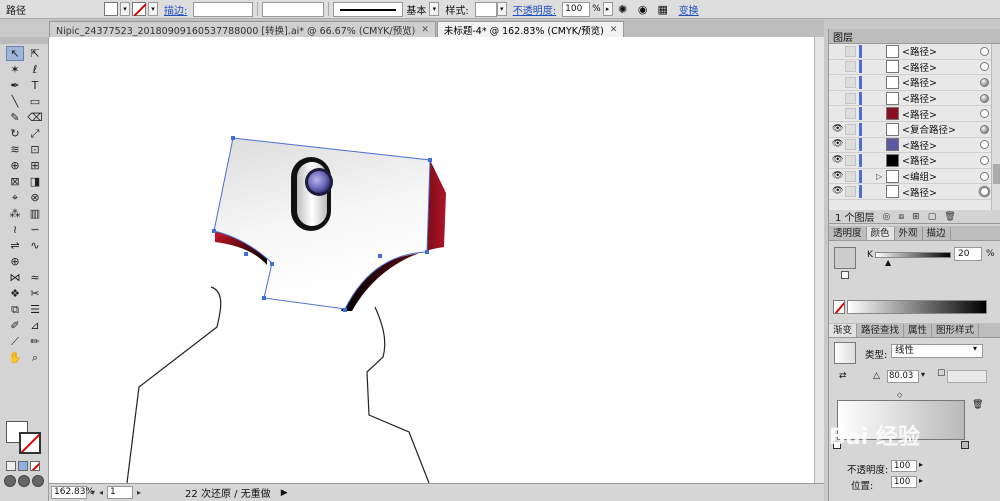 This screenshot has height=501, width=1000. Describe the element at coordinates (689, 9) in the screenshot. I see `transform-link: 变换` at that location.